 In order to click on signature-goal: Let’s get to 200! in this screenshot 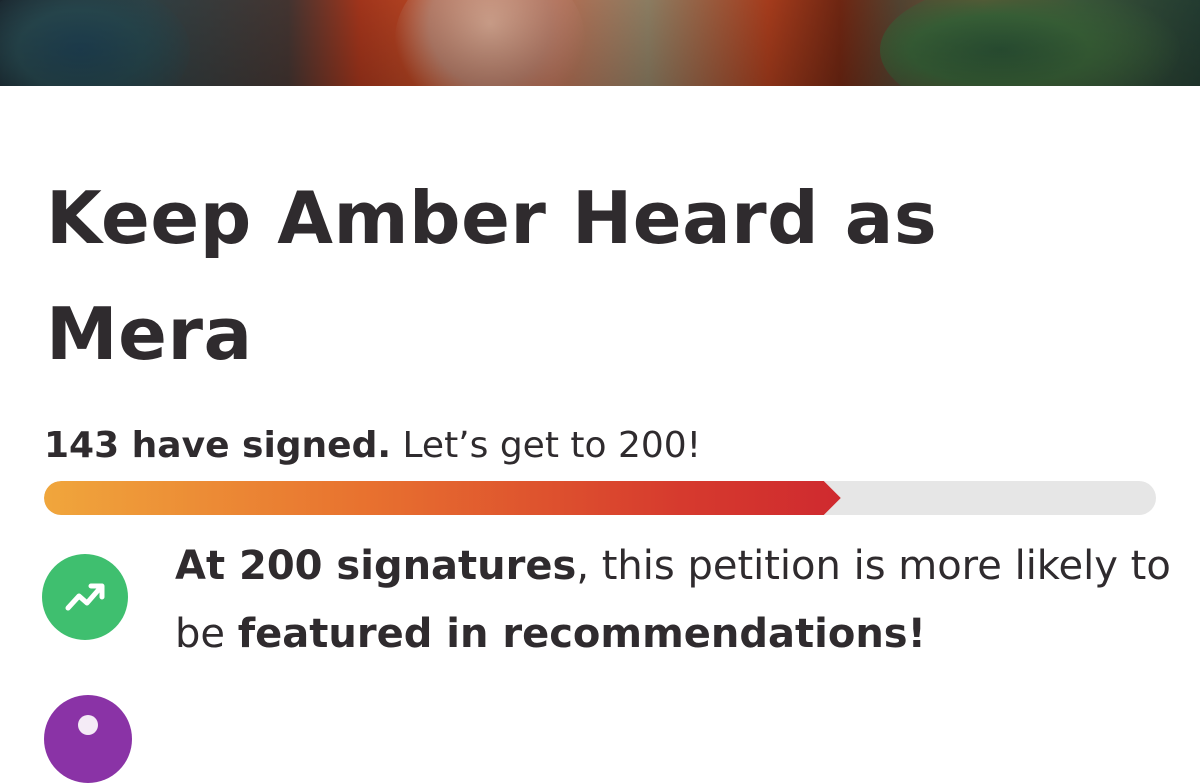, I will do `click(546, 445)`.